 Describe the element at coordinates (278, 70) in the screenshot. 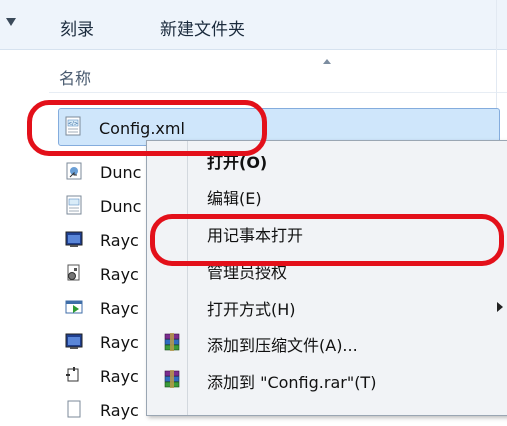

I see `column-header: 名称` at that location.